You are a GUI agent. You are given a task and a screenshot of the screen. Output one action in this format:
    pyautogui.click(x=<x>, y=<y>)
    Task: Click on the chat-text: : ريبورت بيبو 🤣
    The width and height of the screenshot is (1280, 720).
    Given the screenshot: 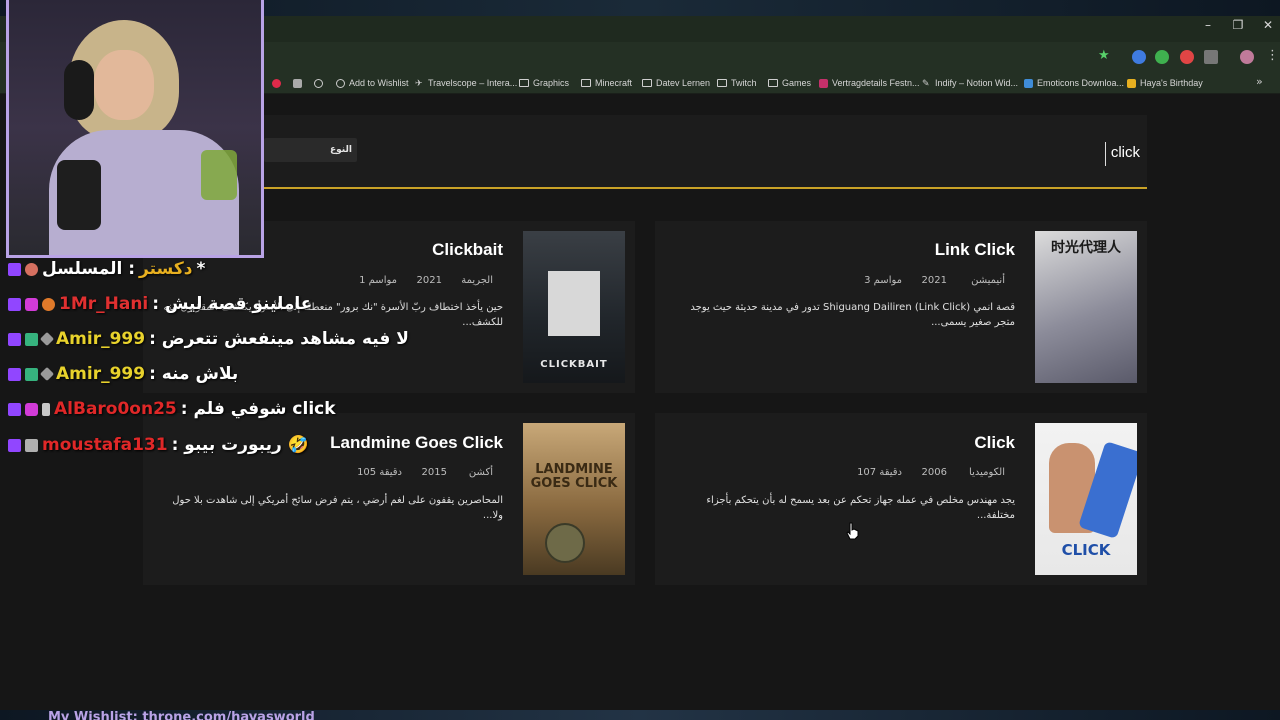 What is the action you would take?
    pyautogui.click(x=240, y=445)
    